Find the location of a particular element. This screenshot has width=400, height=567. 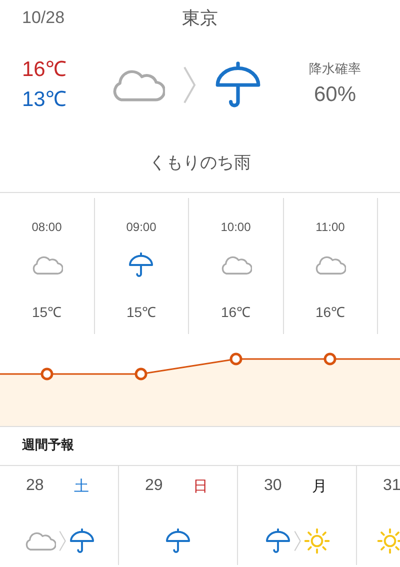

day-number: 31 is located at coordinates (391, 486).